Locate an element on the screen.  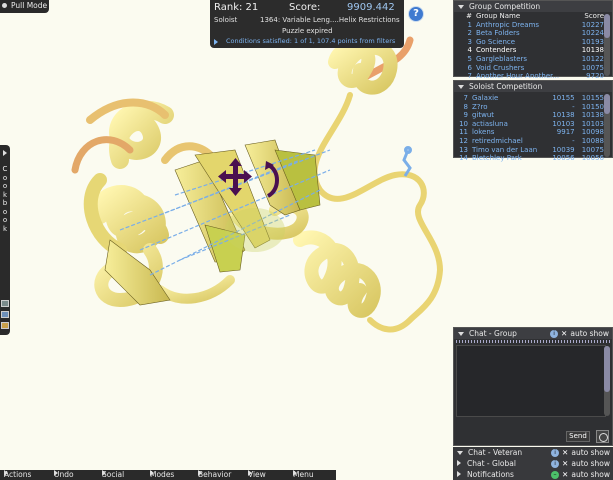
table-row: 14 Bletchley Park 10056 10056 is located at coordinates (531, 158).